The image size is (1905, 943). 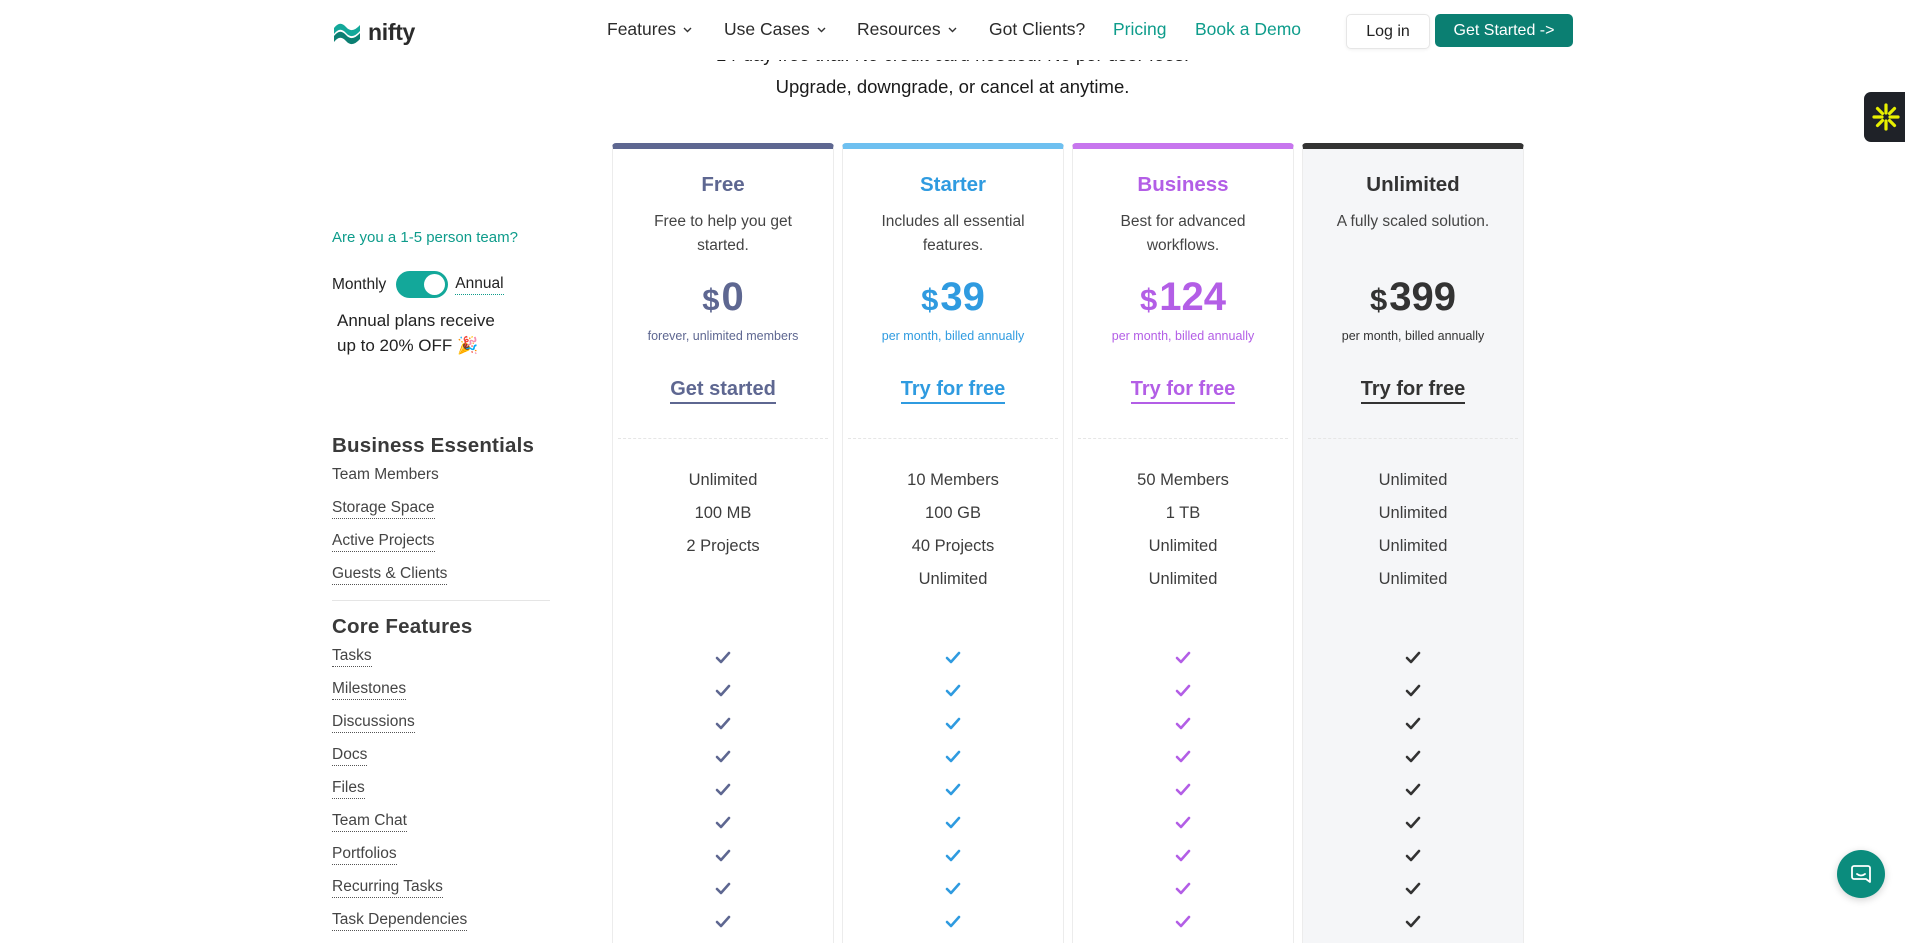 I want to click on nav-book-demo: Book a Demo, so click(x=1248, y=29).